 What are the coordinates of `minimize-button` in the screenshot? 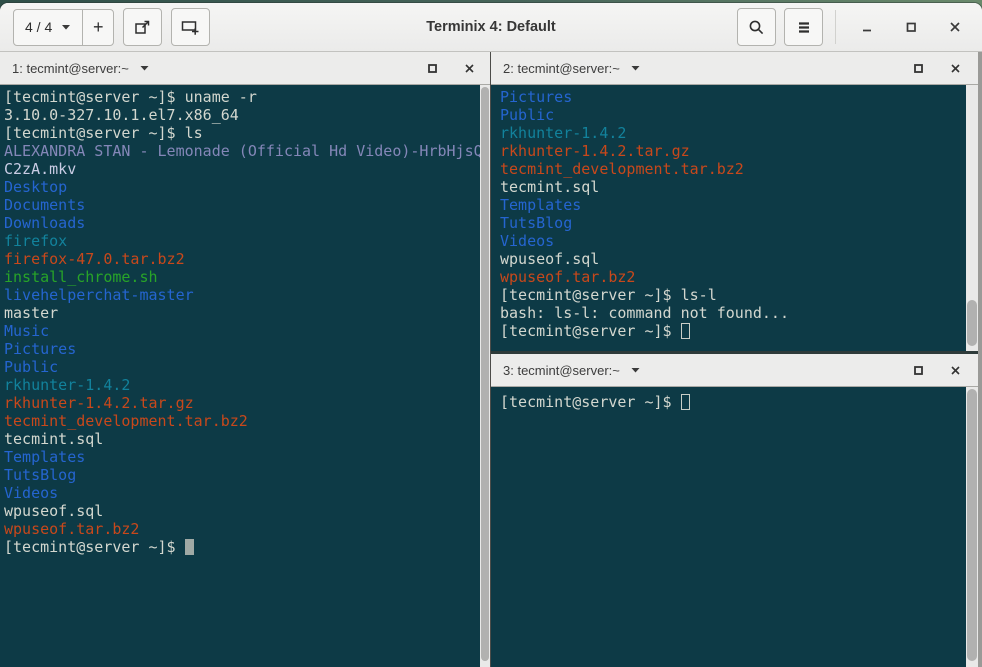 It's located at (867, 27).